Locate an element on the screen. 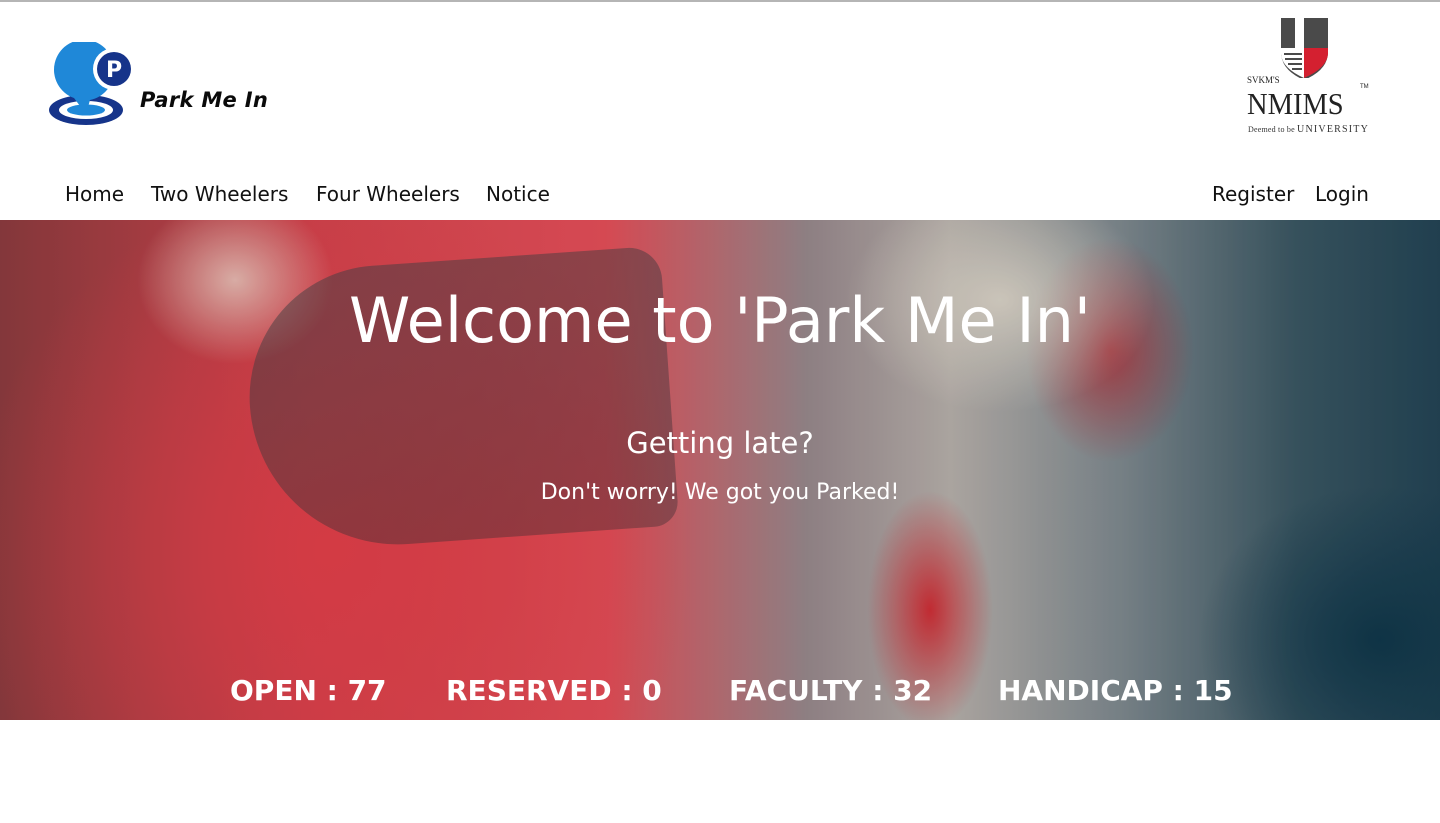  nmims-trademark: TM is located at coordinates (1364, 87).